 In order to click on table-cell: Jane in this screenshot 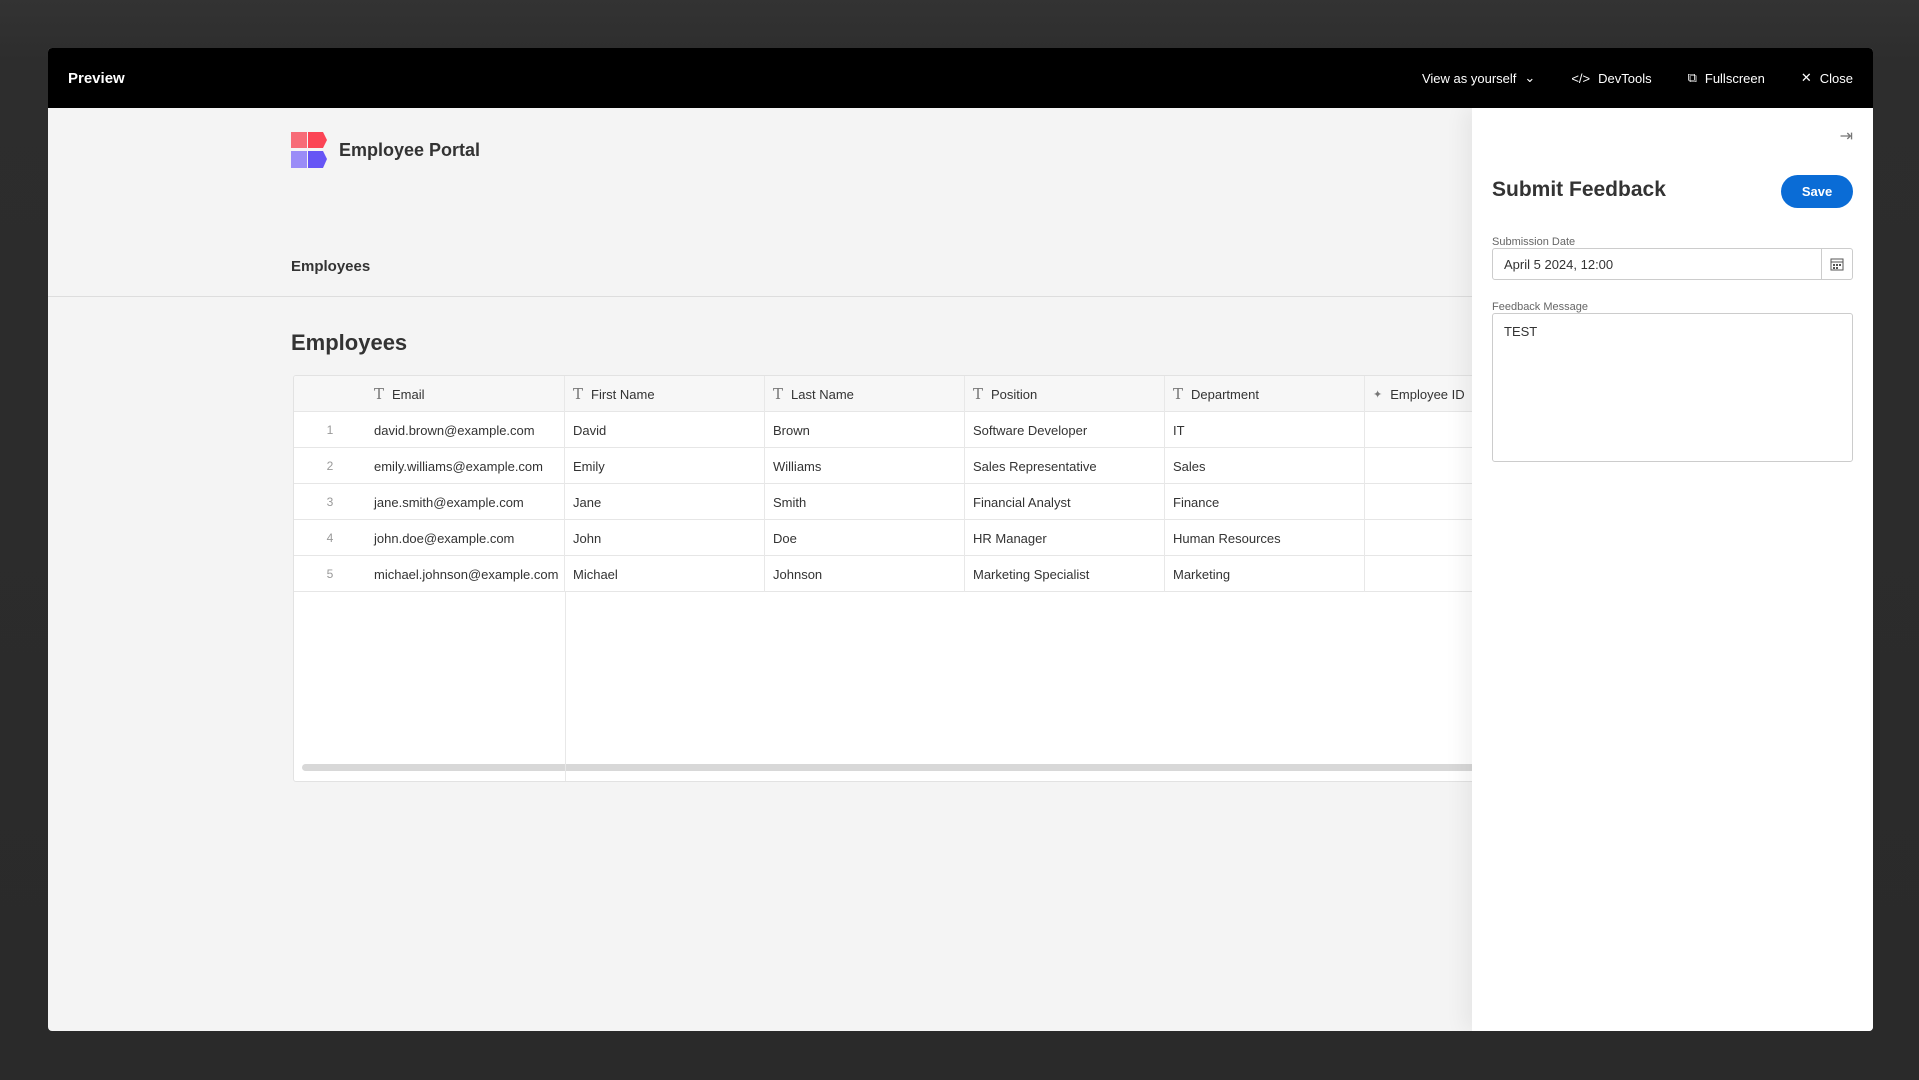, I will do `click(665, 502)`.